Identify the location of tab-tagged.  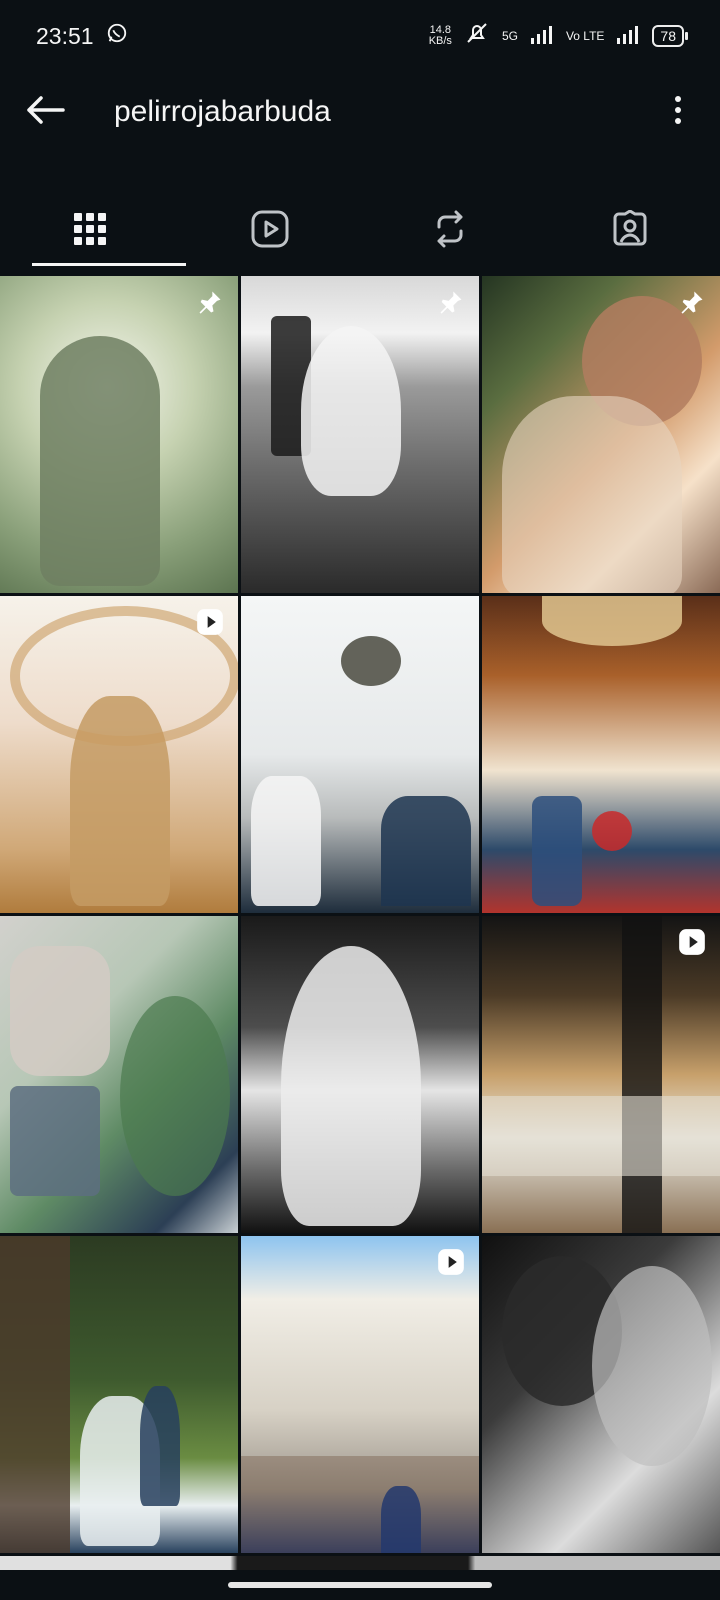
(630, 231).